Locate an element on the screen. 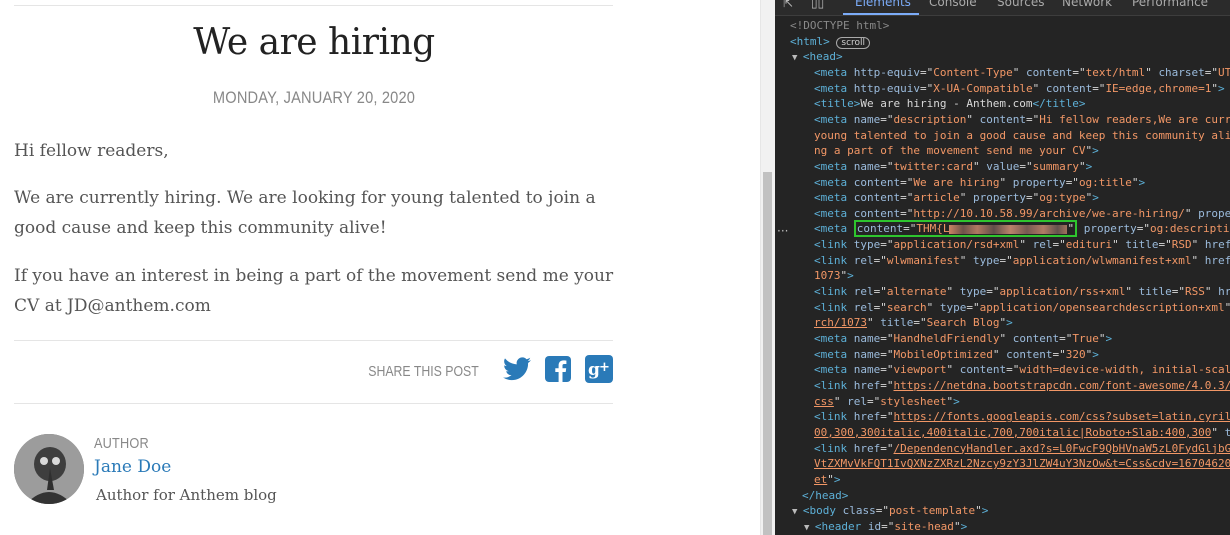 The image size is (1230, 535). dom-node-line: ▼ <header id="site-head"> is located at coordinates (885, 526).